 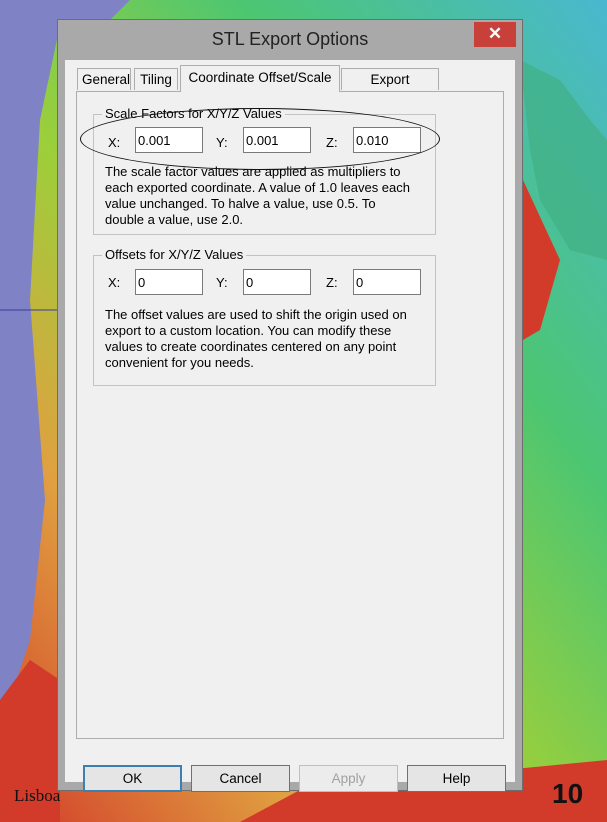 I want to click on scale-y-input, so click(x=277, y=140).